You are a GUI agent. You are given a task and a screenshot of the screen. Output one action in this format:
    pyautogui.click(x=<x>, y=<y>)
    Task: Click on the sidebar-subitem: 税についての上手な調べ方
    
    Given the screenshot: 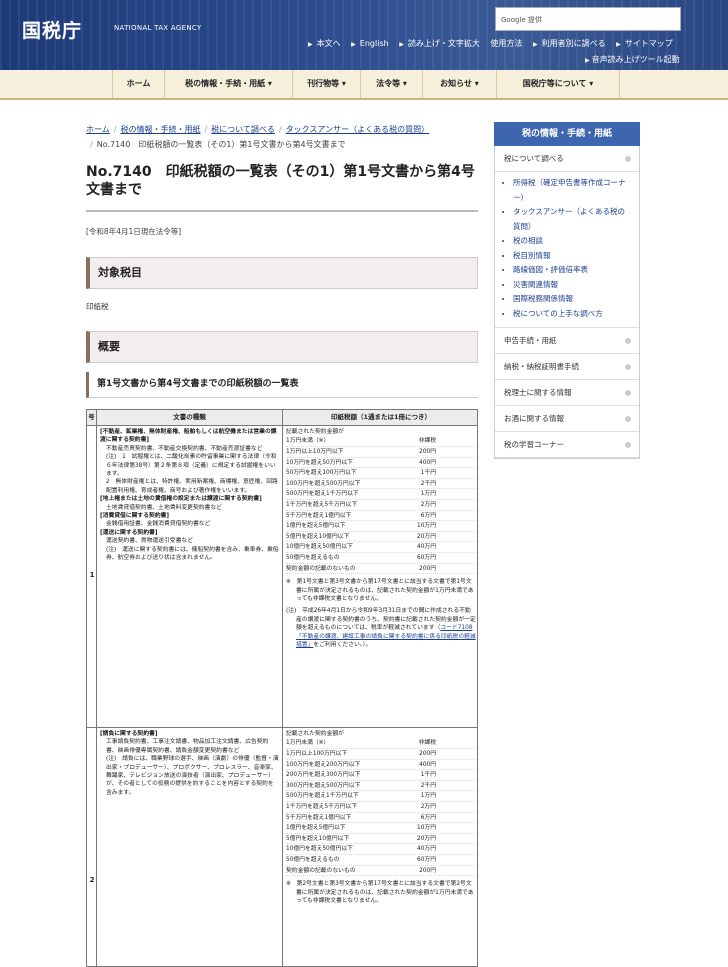 What is the action you would take?
    pyautogui.click(x=572, y=314)
    